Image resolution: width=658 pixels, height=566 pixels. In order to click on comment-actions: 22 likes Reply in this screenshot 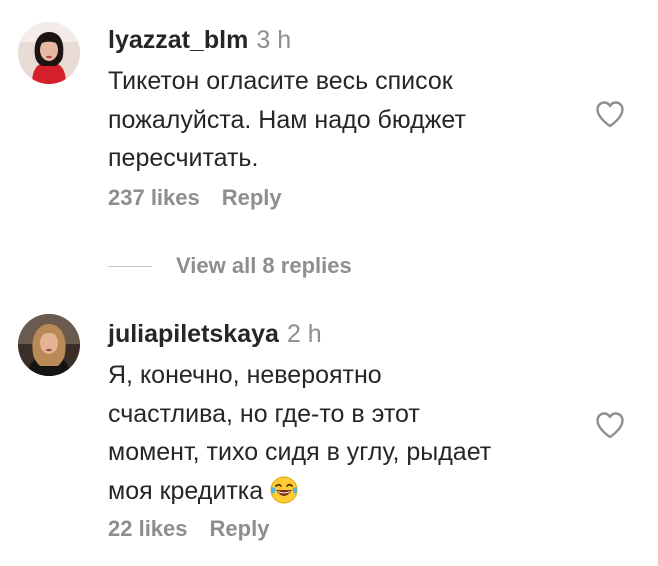, I will do `click(188, 529)`.